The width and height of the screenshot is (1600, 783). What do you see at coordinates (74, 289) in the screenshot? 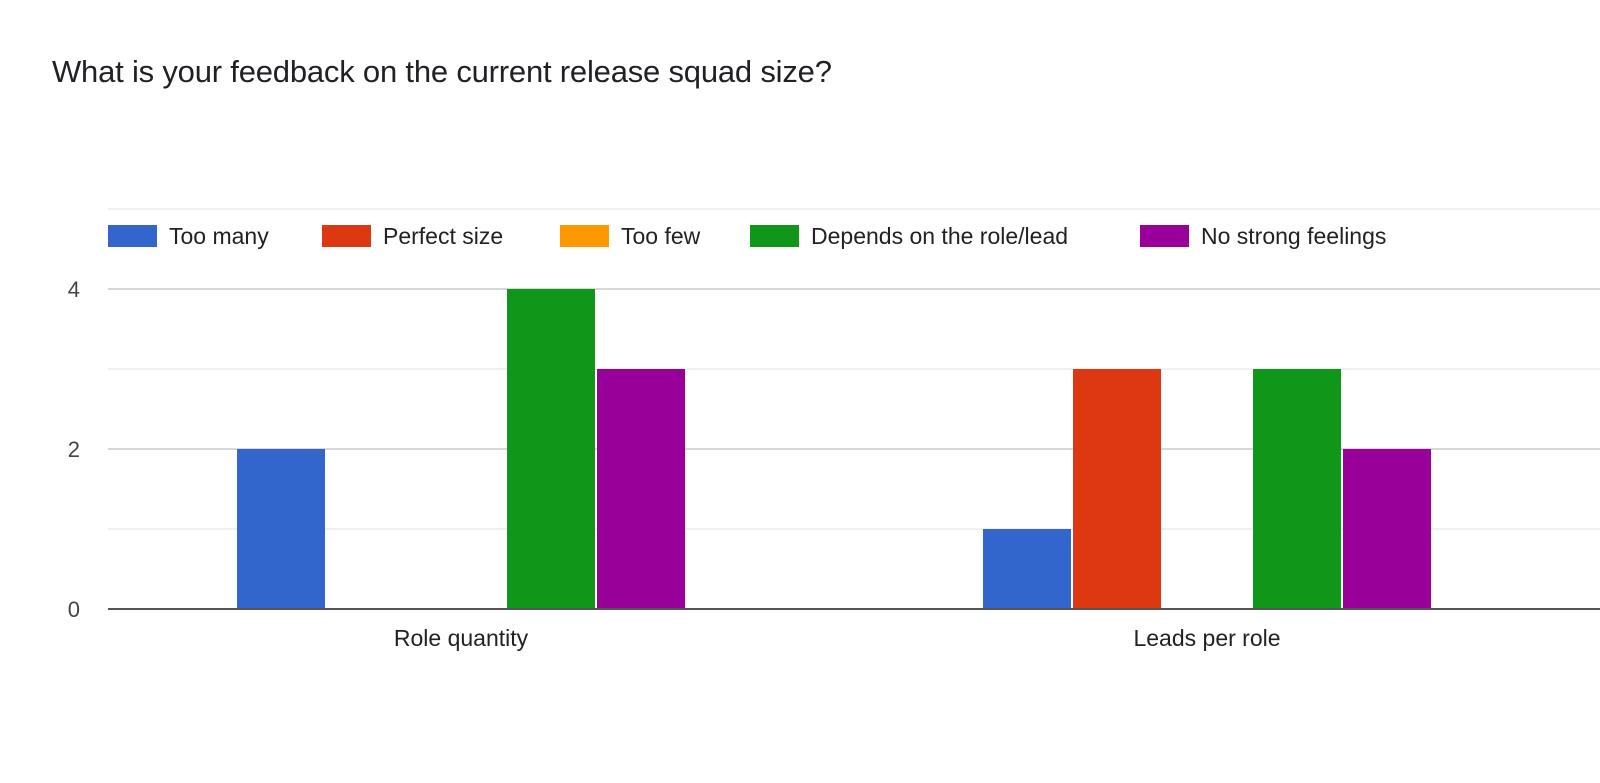
I see `y-tick-label: 4` at bounding box center [74, 289].